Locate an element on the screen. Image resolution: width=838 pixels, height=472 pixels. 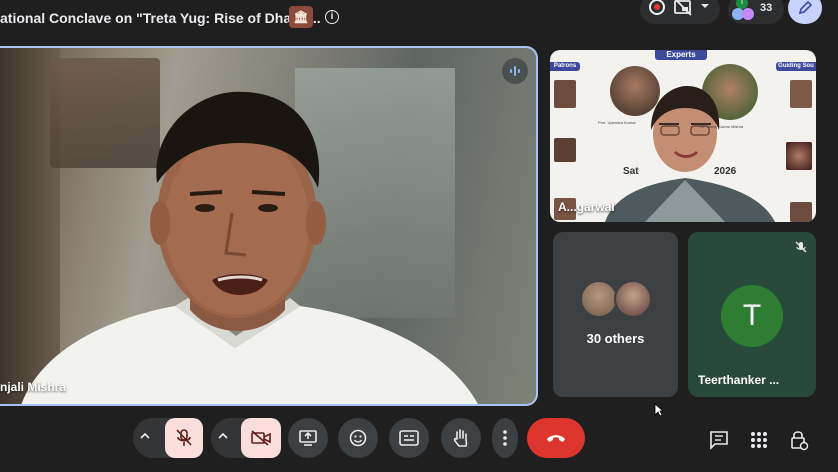
reactions-button is located at coordinates (358, 438).